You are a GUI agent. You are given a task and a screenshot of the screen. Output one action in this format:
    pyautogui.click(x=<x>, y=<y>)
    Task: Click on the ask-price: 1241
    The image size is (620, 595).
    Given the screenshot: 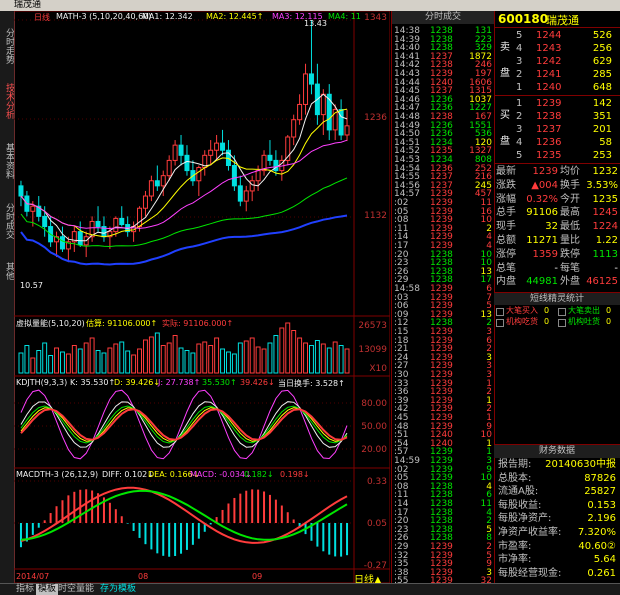 What is the action you would take?
    pyautogui.click(x=548, y=74)
    